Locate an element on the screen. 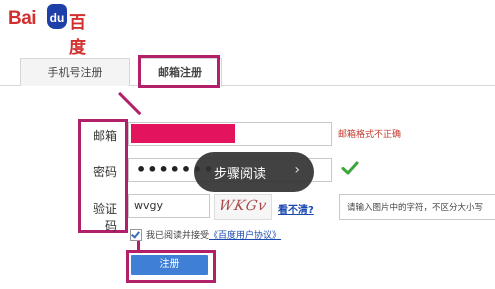  agree-text: 我已阅读并接受《百度用户协议》 is located at coordinates (213, 234).